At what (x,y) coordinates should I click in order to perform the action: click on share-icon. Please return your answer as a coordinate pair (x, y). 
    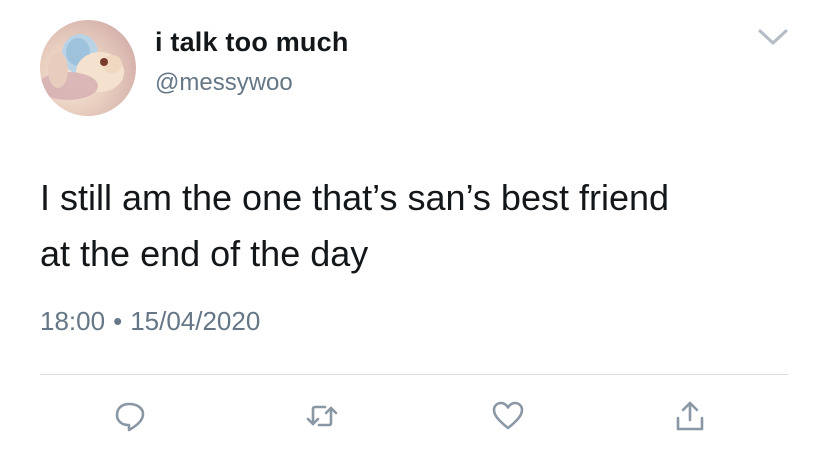
    Looking at the image, I should click on (690, 416).